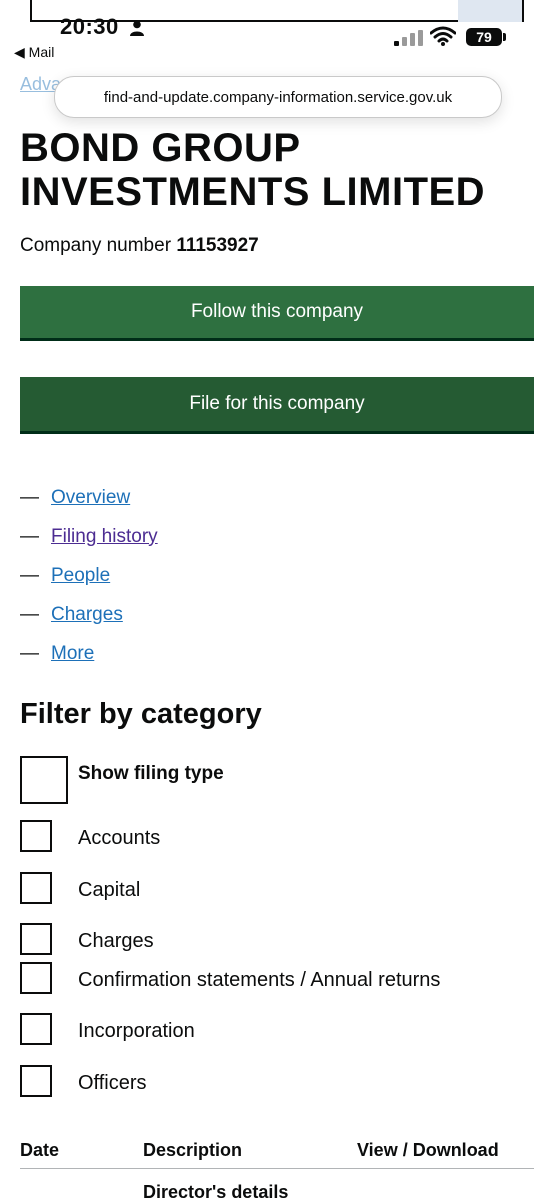 The width and height of the screenshot is (554, 1203). Describe the element at coordinates (277, 404) in the screenshot. I see `file-for-company-button: File for this company` at that location.